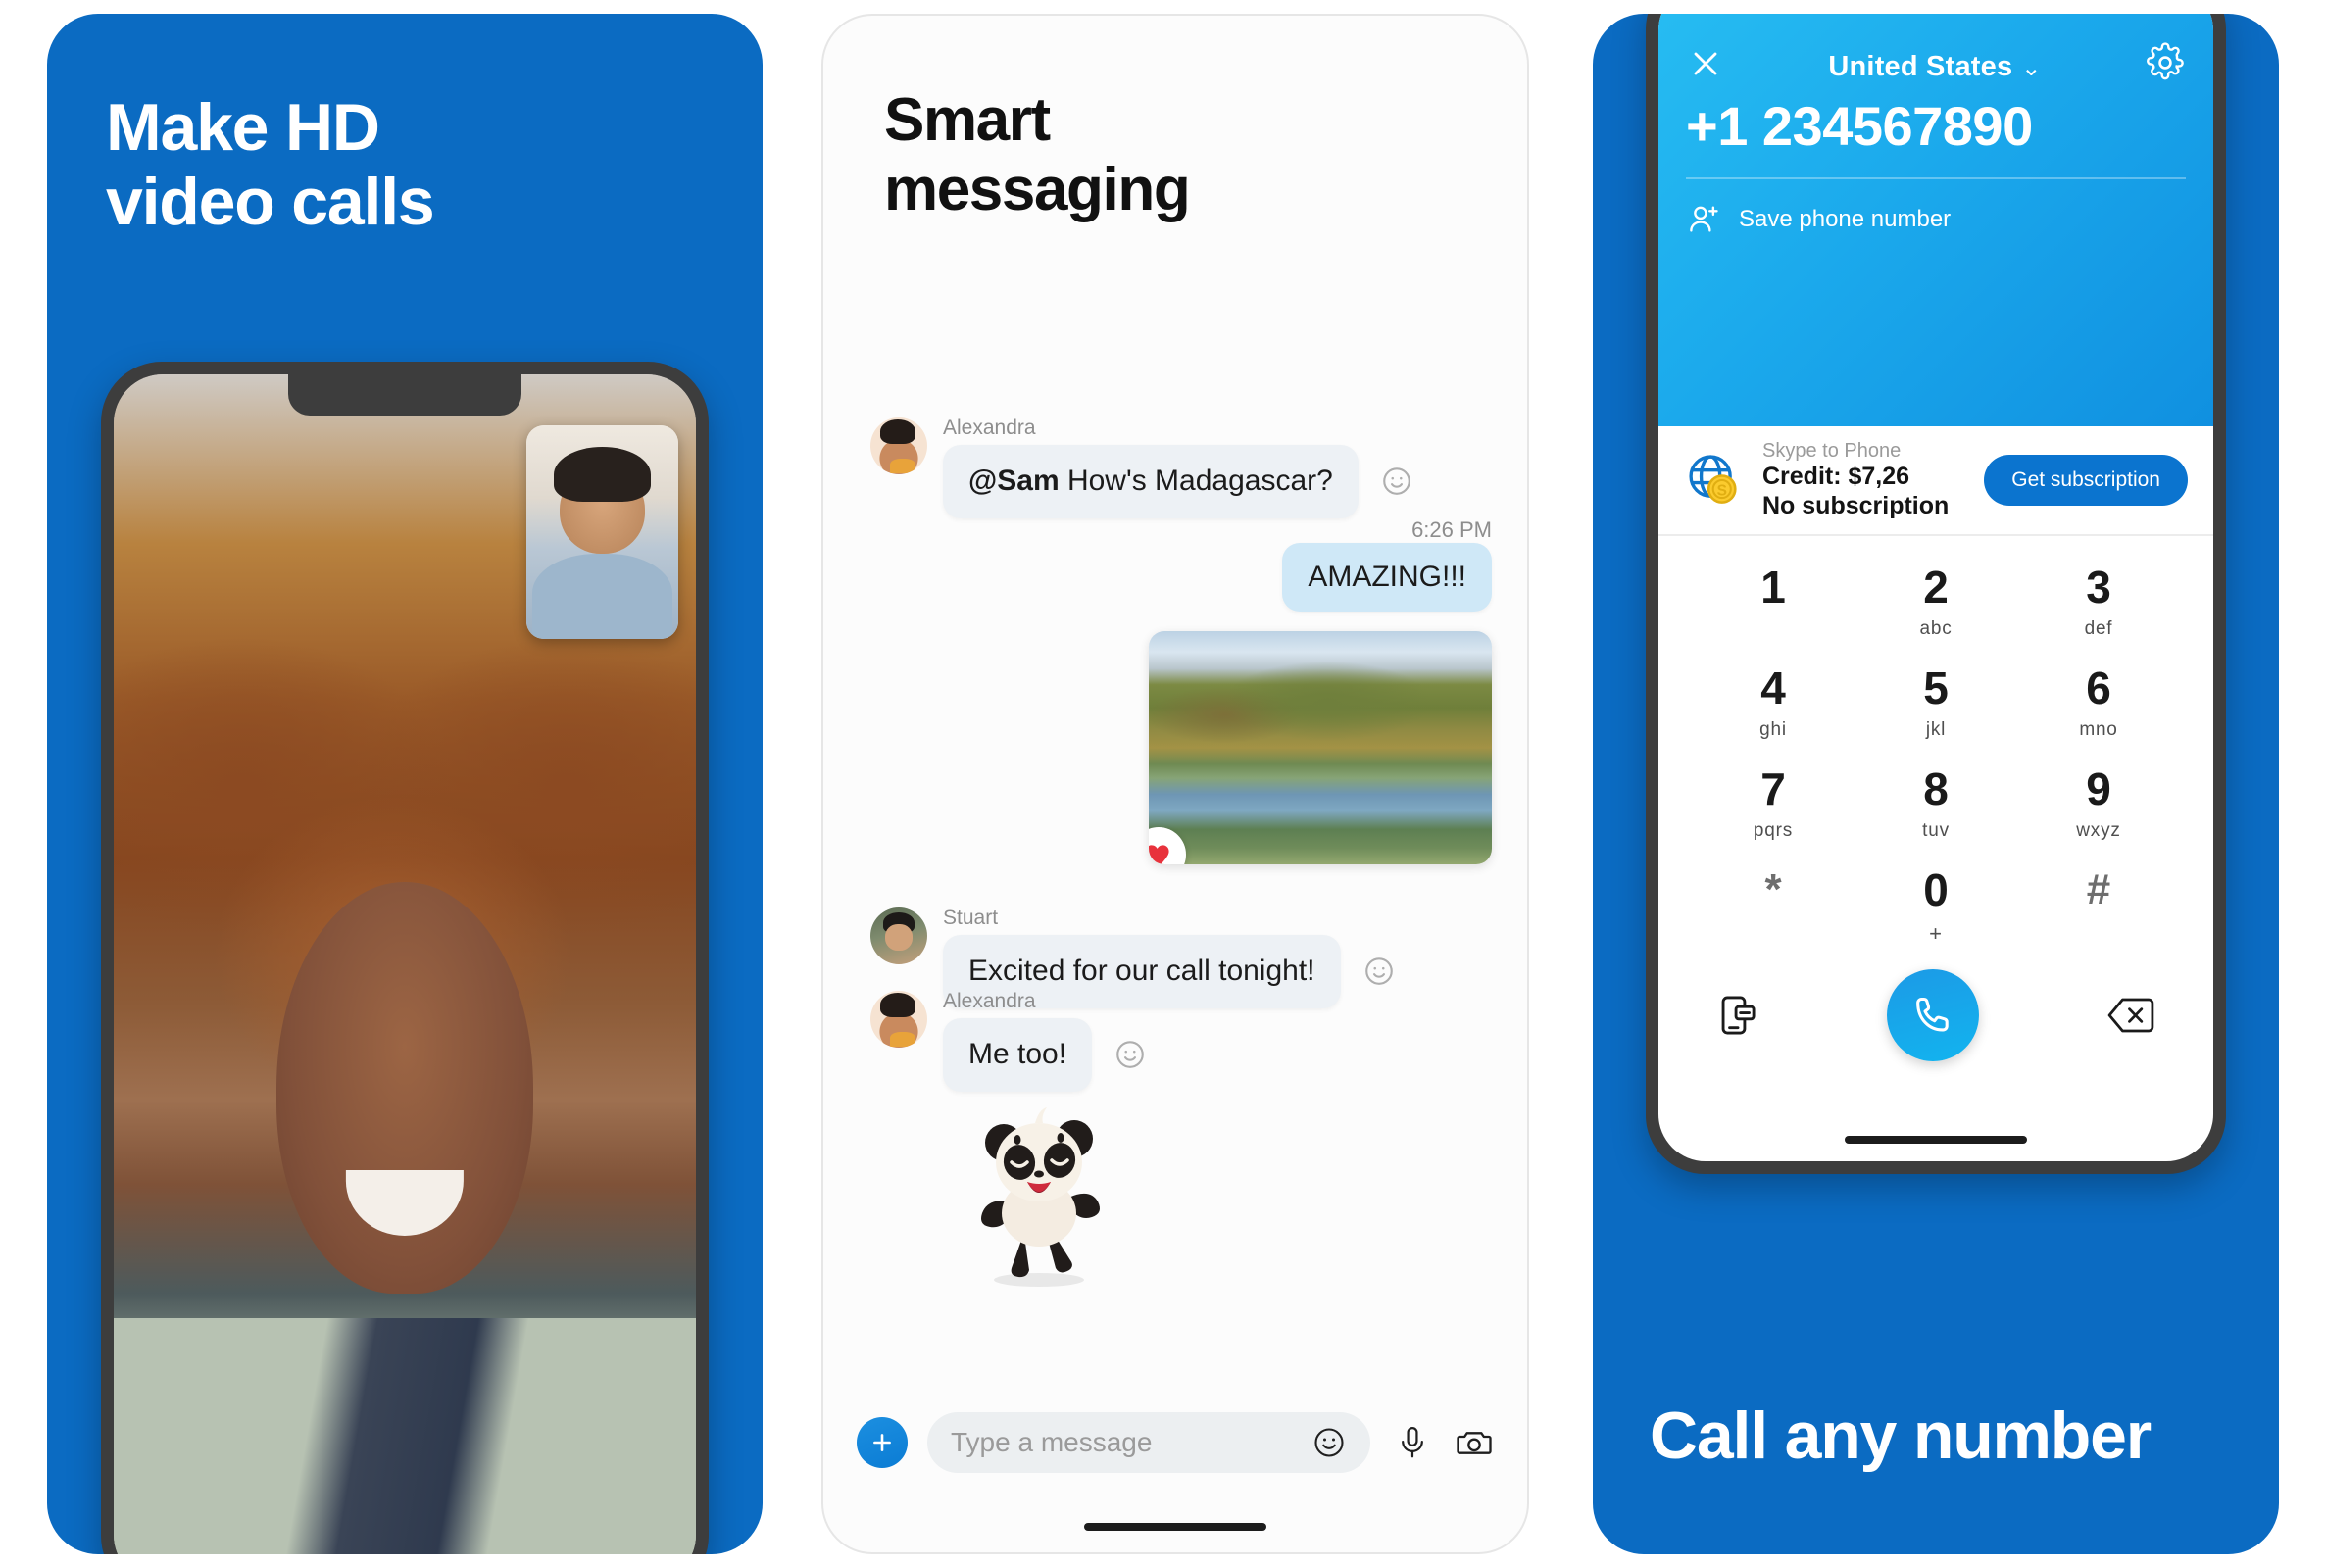 The height and width of the screenshot is (1568, 2325). I want to click on dialpad-key-6: 6 mno, so click(2098, 701).